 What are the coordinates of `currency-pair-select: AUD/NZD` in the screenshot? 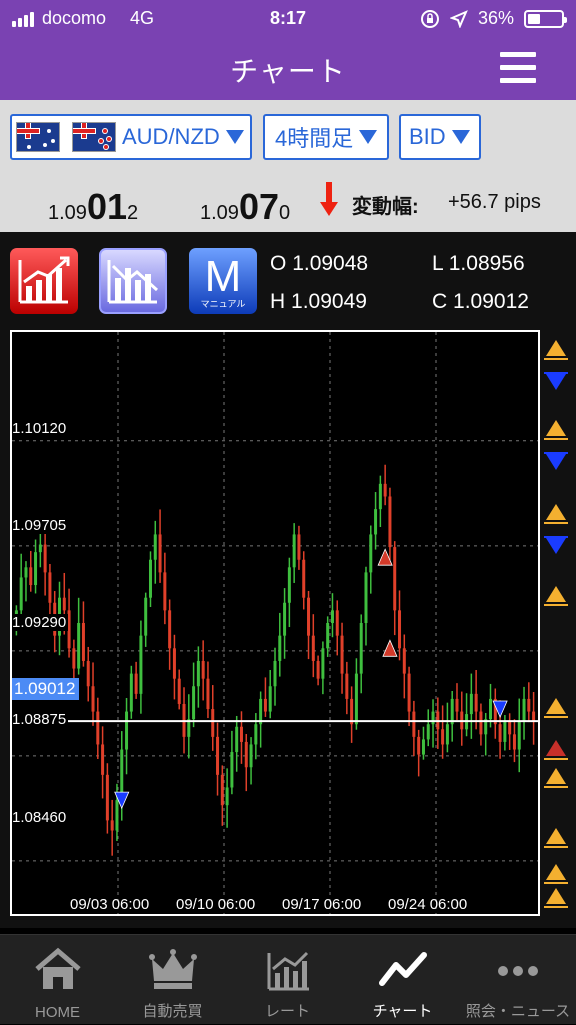 It's located at (131, 137).